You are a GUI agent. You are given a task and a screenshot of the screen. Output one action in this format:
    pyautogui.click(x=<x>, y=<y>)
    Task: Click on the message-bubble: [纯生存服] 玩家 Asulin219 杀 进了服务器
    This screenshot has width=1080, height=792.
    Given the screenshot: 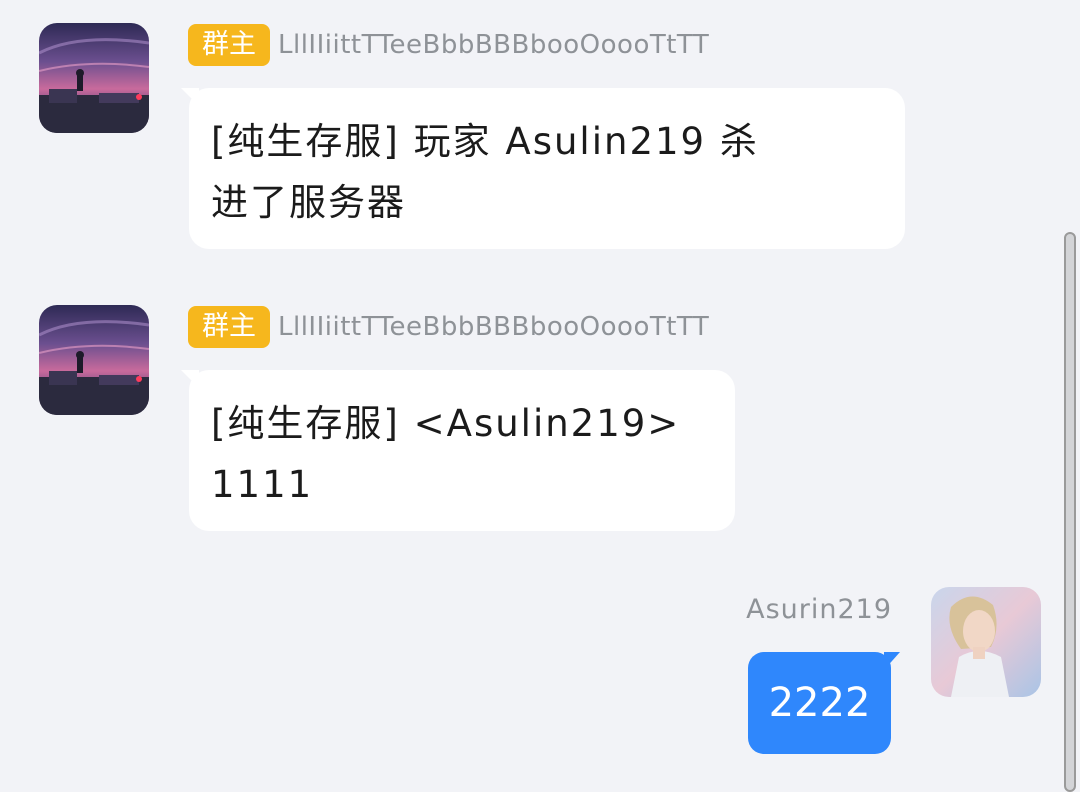 What is the action you would take?
    pyautogui.click(x=547, y=168)
    